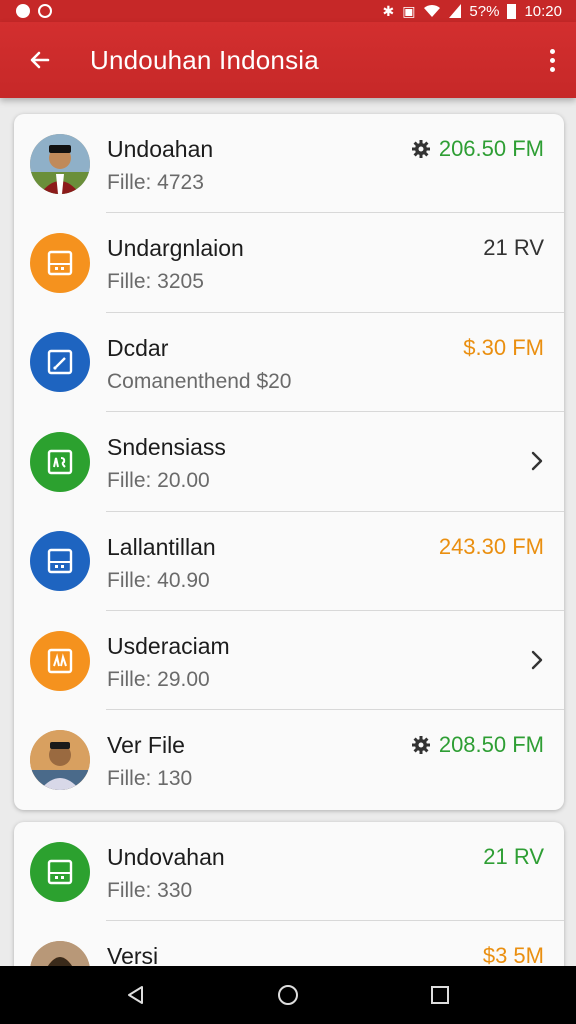  I want to click on item-subtitle: Fille: 4723, so click(155, 182).